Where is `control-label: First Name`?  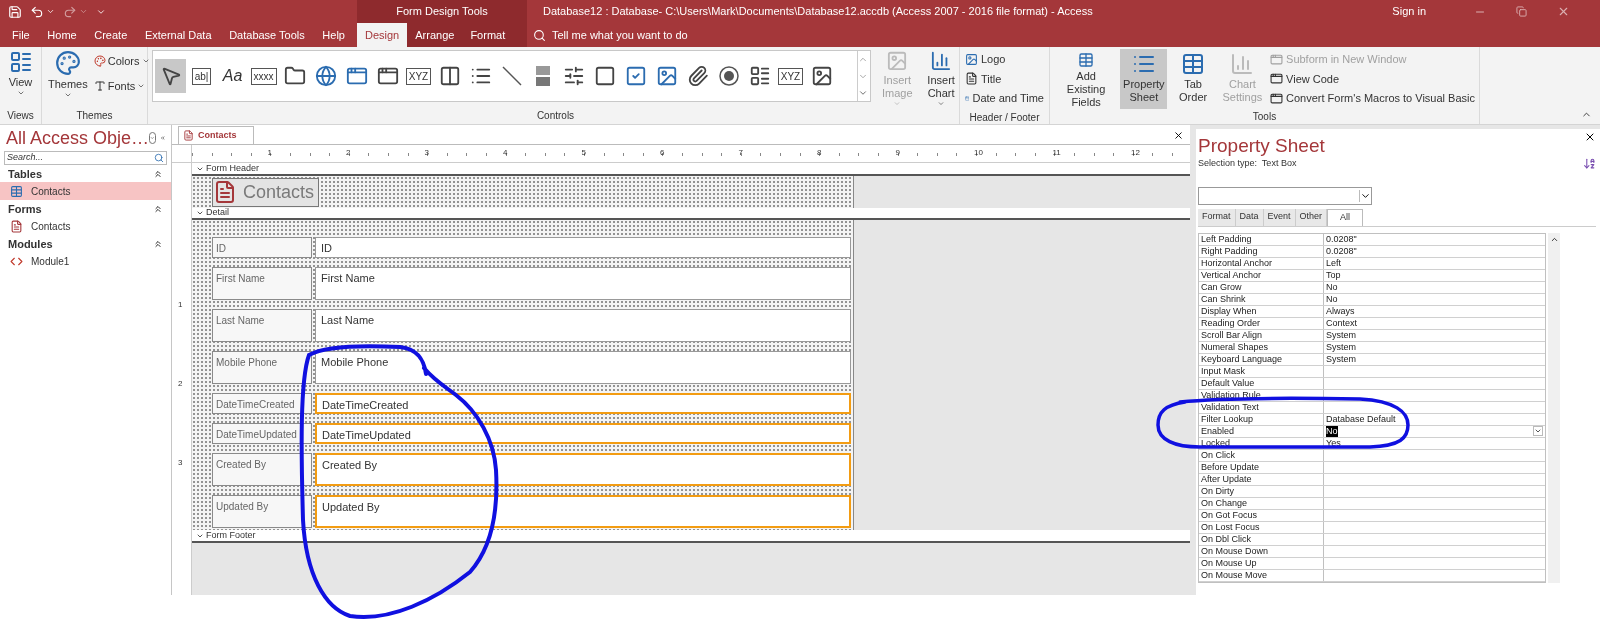
control-label: First Name is located at coordinates (262, 283).